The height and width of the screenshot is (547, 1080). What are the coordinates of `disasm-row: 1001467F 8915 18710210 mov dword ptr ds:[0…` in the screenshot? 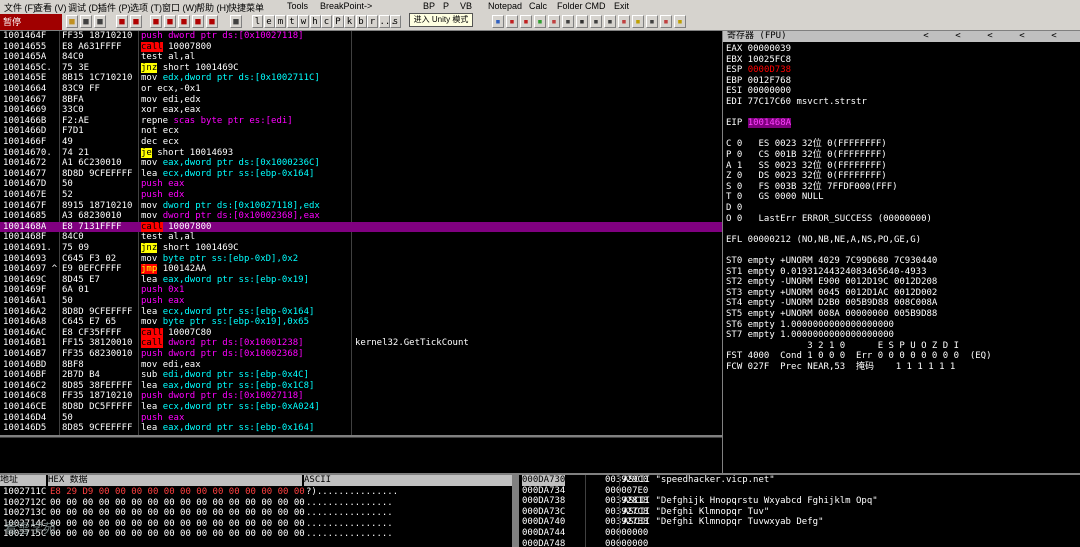 It's located at (361, 206).